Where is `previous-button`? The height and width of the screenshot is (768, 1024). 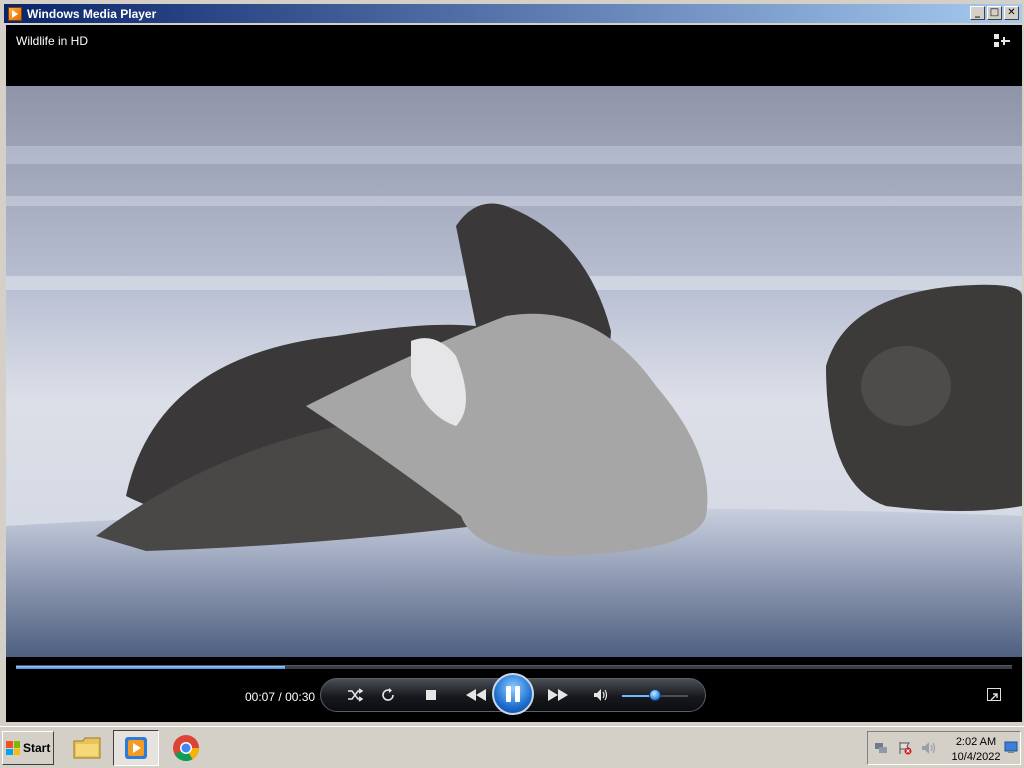
previous-button is located at coordinates (476, 695).